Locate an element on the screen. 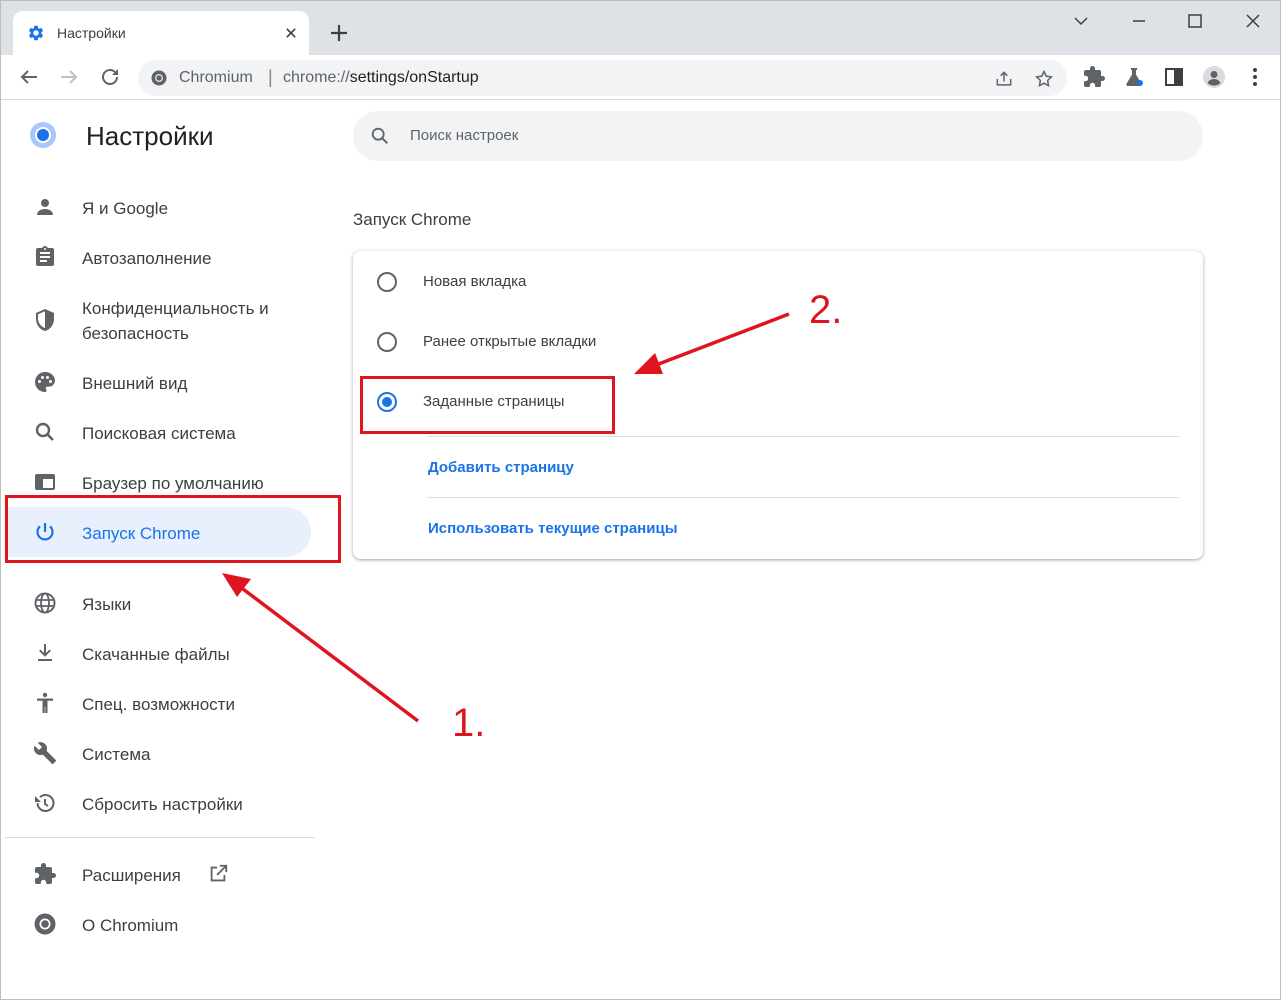 The image size is (1281, 1000). tab-strip: Настройки is located at coordinates (640, 28).